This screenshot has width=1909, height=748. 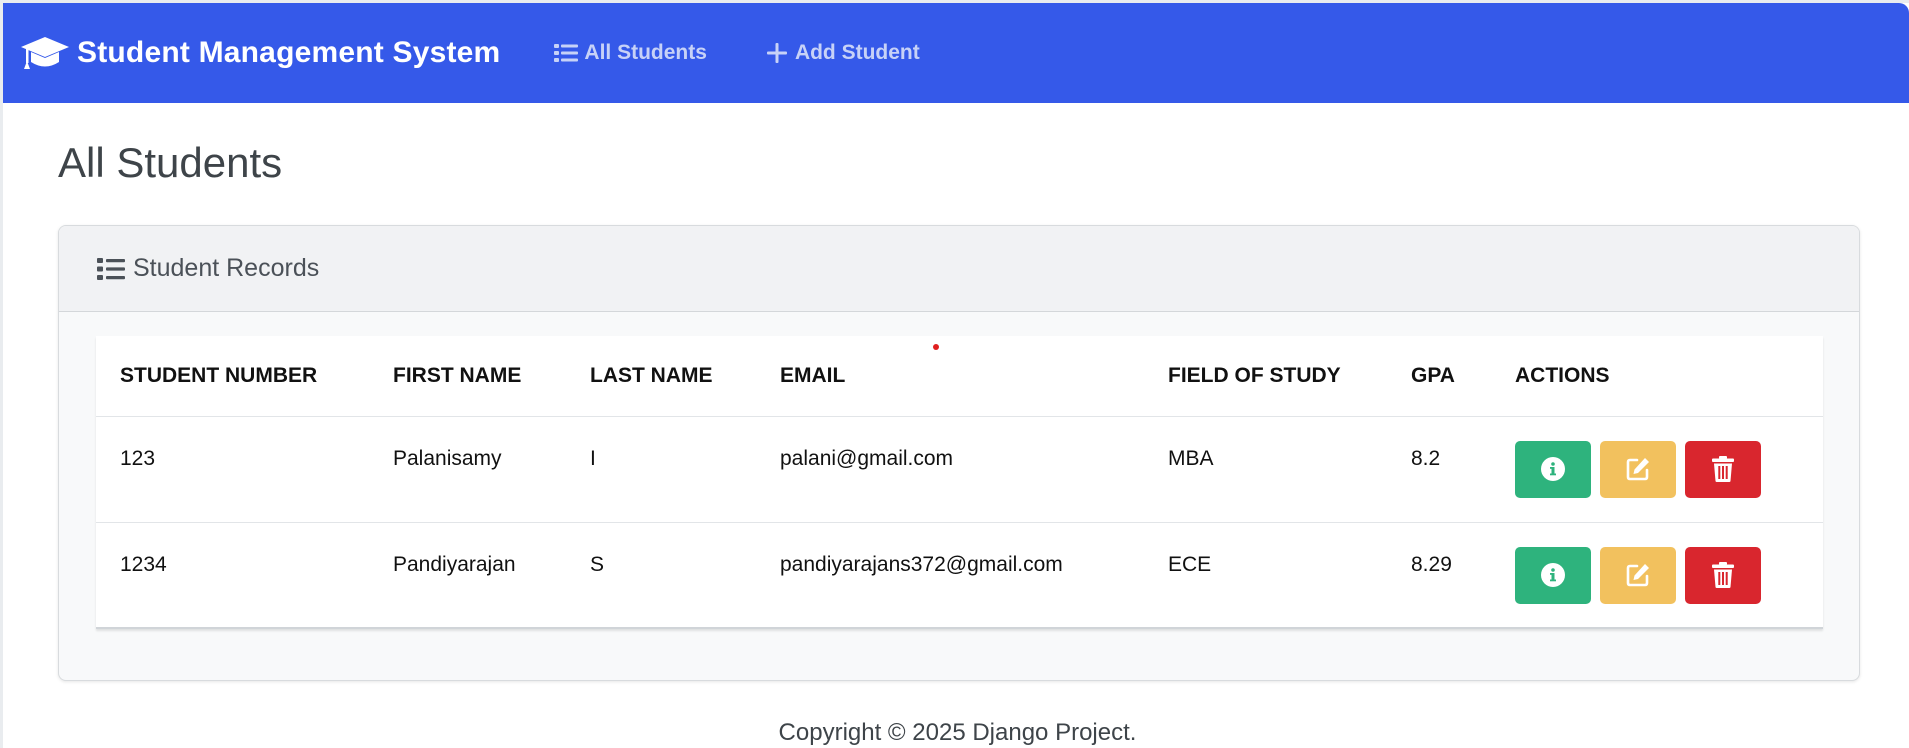 I want to click on nav-all-students: All Students, so click(x=630, y=53).